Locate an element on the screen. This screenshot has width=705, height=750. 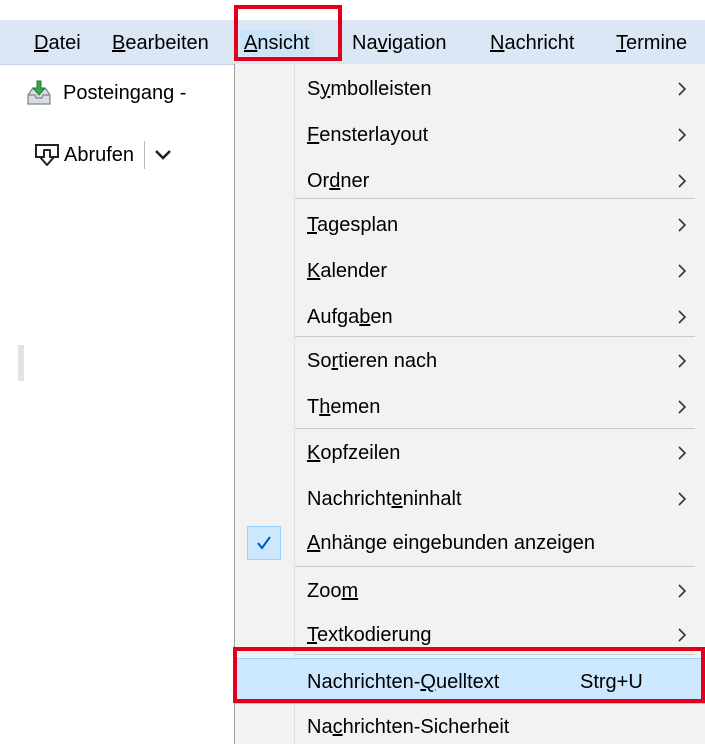
menu-item-kopfzeilen: Kopfzeilen is located at coordinates (470, 453).